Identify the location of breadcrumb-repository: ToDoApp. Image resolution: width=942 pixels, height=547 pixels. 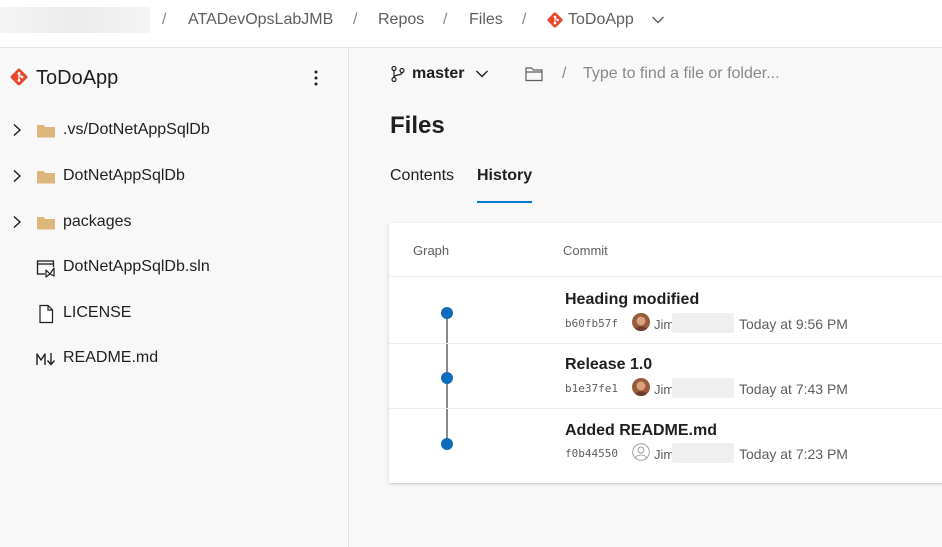
(601, 20).